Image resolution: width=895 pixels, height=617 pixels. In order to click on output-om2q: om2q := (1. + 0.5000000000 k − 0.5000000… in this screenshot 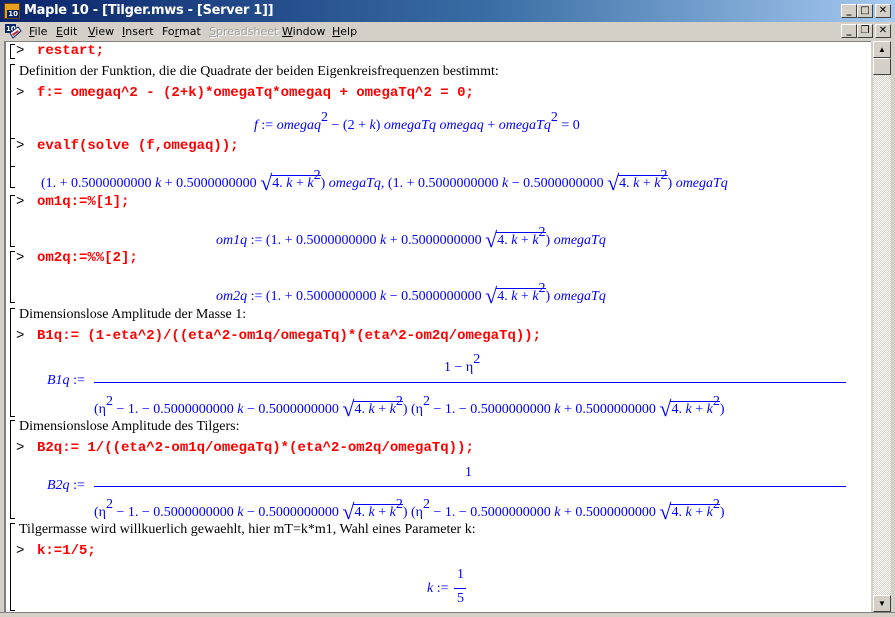, I will do `click(411, 294)`.